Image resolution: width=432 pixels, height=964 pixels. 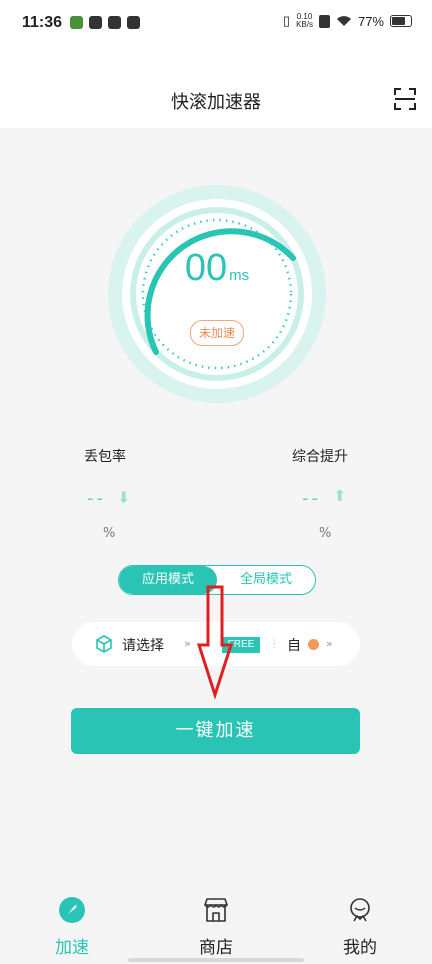 What do you see at coordinates (96, 498) in the screenshot?
I see `packet-loss-value: --` at bounding box center [96, 498].